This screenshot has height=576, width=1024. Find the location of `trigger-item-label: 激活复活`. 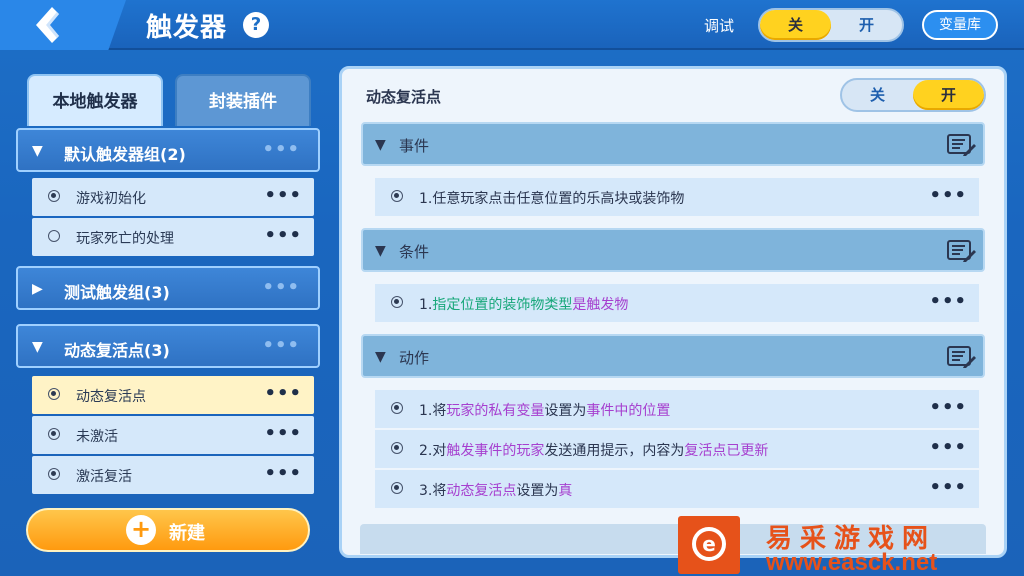

trigger-item-label: 激活复活 is located at coordinates (104, 477).